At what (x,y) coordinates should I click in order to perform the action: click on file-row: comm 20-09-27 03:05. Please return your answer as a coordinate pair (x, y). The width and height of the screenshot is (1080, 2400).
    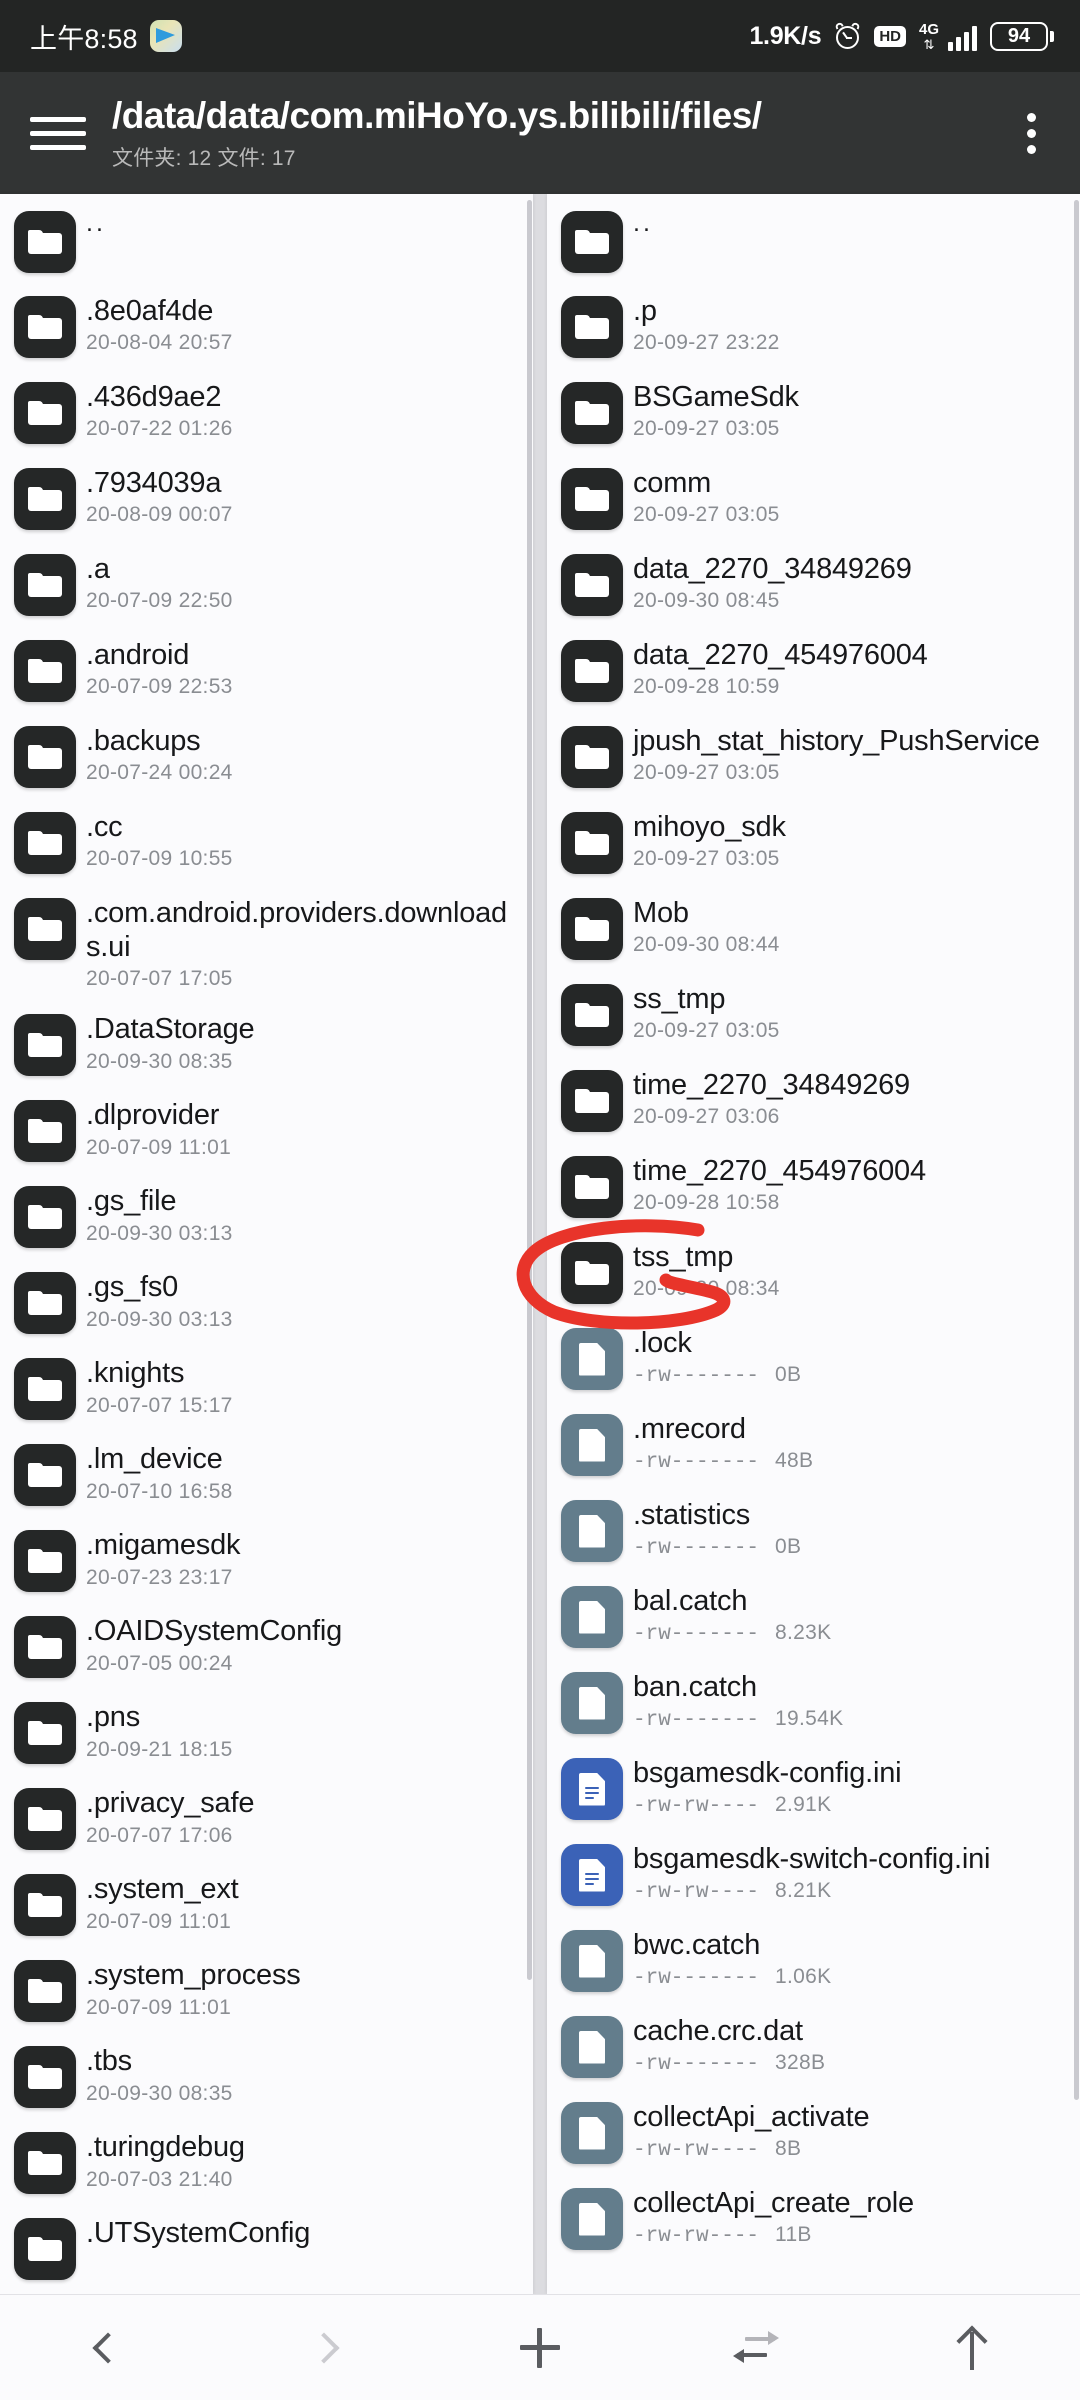
    Looking at the image, I should click on (813, 498).